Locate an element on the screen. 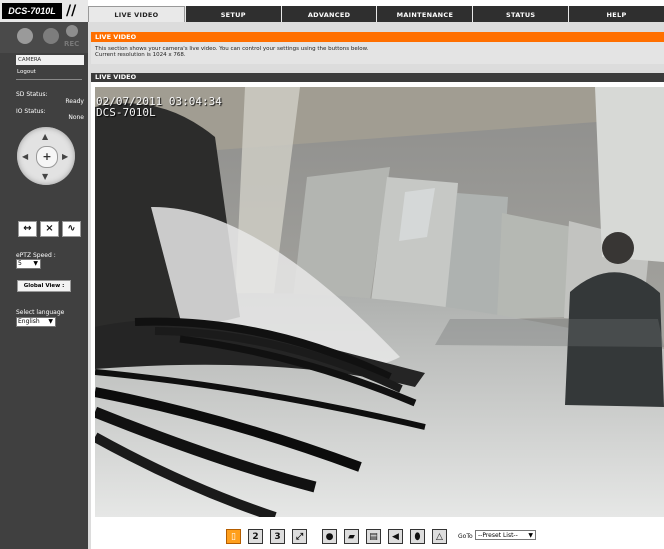 Image resolution: width=664 pixels, height=549 pixels. language-select: English ▼ is located at coordinates (36, 322).